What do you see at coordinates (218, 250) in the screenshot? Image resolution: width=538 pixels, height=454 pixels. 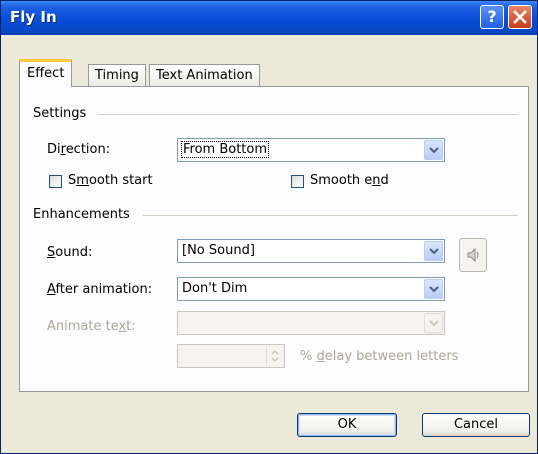 I see `sound-value: [No Sound]` at bounding box center [218, 250].